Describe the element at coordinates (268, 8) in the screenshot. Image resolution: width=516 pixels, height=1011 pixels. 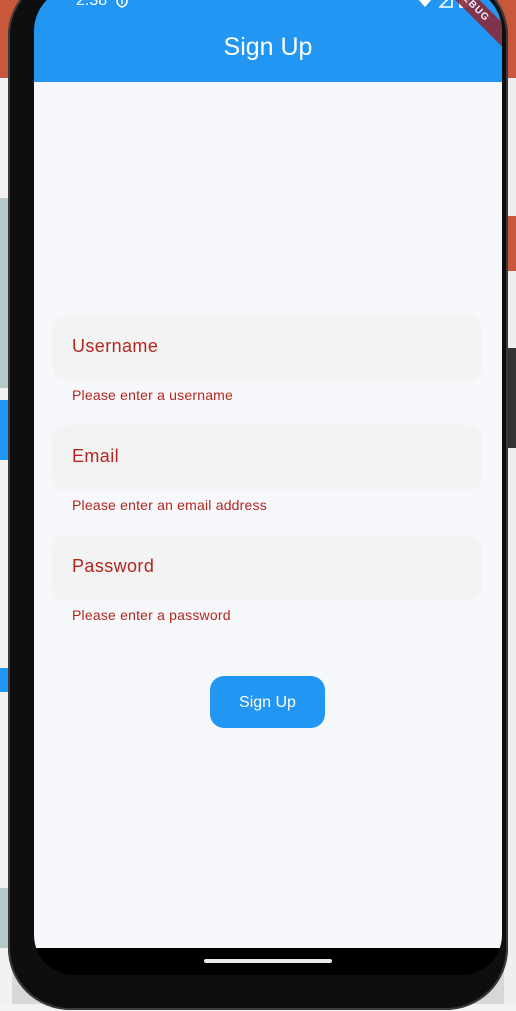
I see `status-bar: 2:38` at that location.